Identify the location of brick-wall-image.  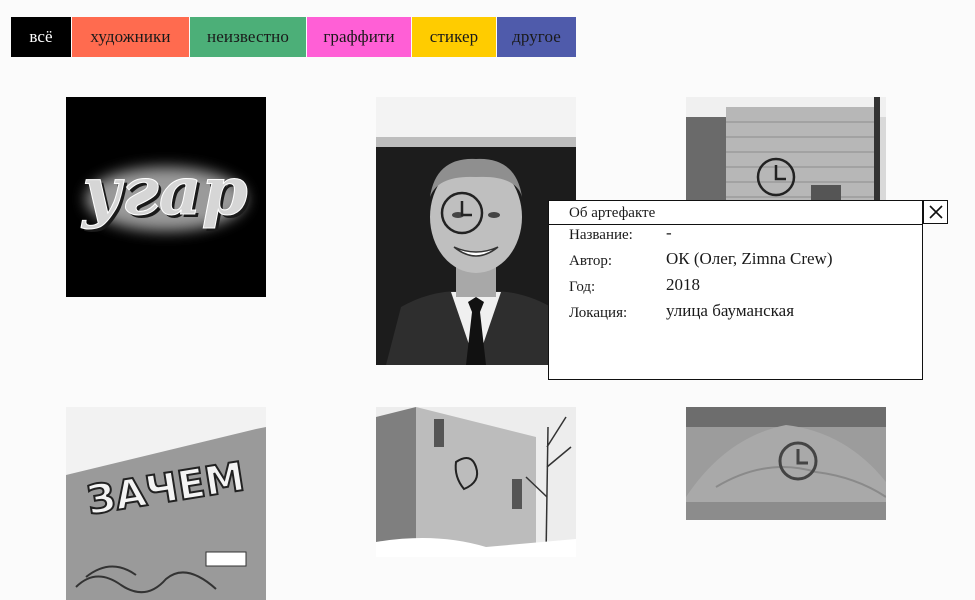
(786, 152).